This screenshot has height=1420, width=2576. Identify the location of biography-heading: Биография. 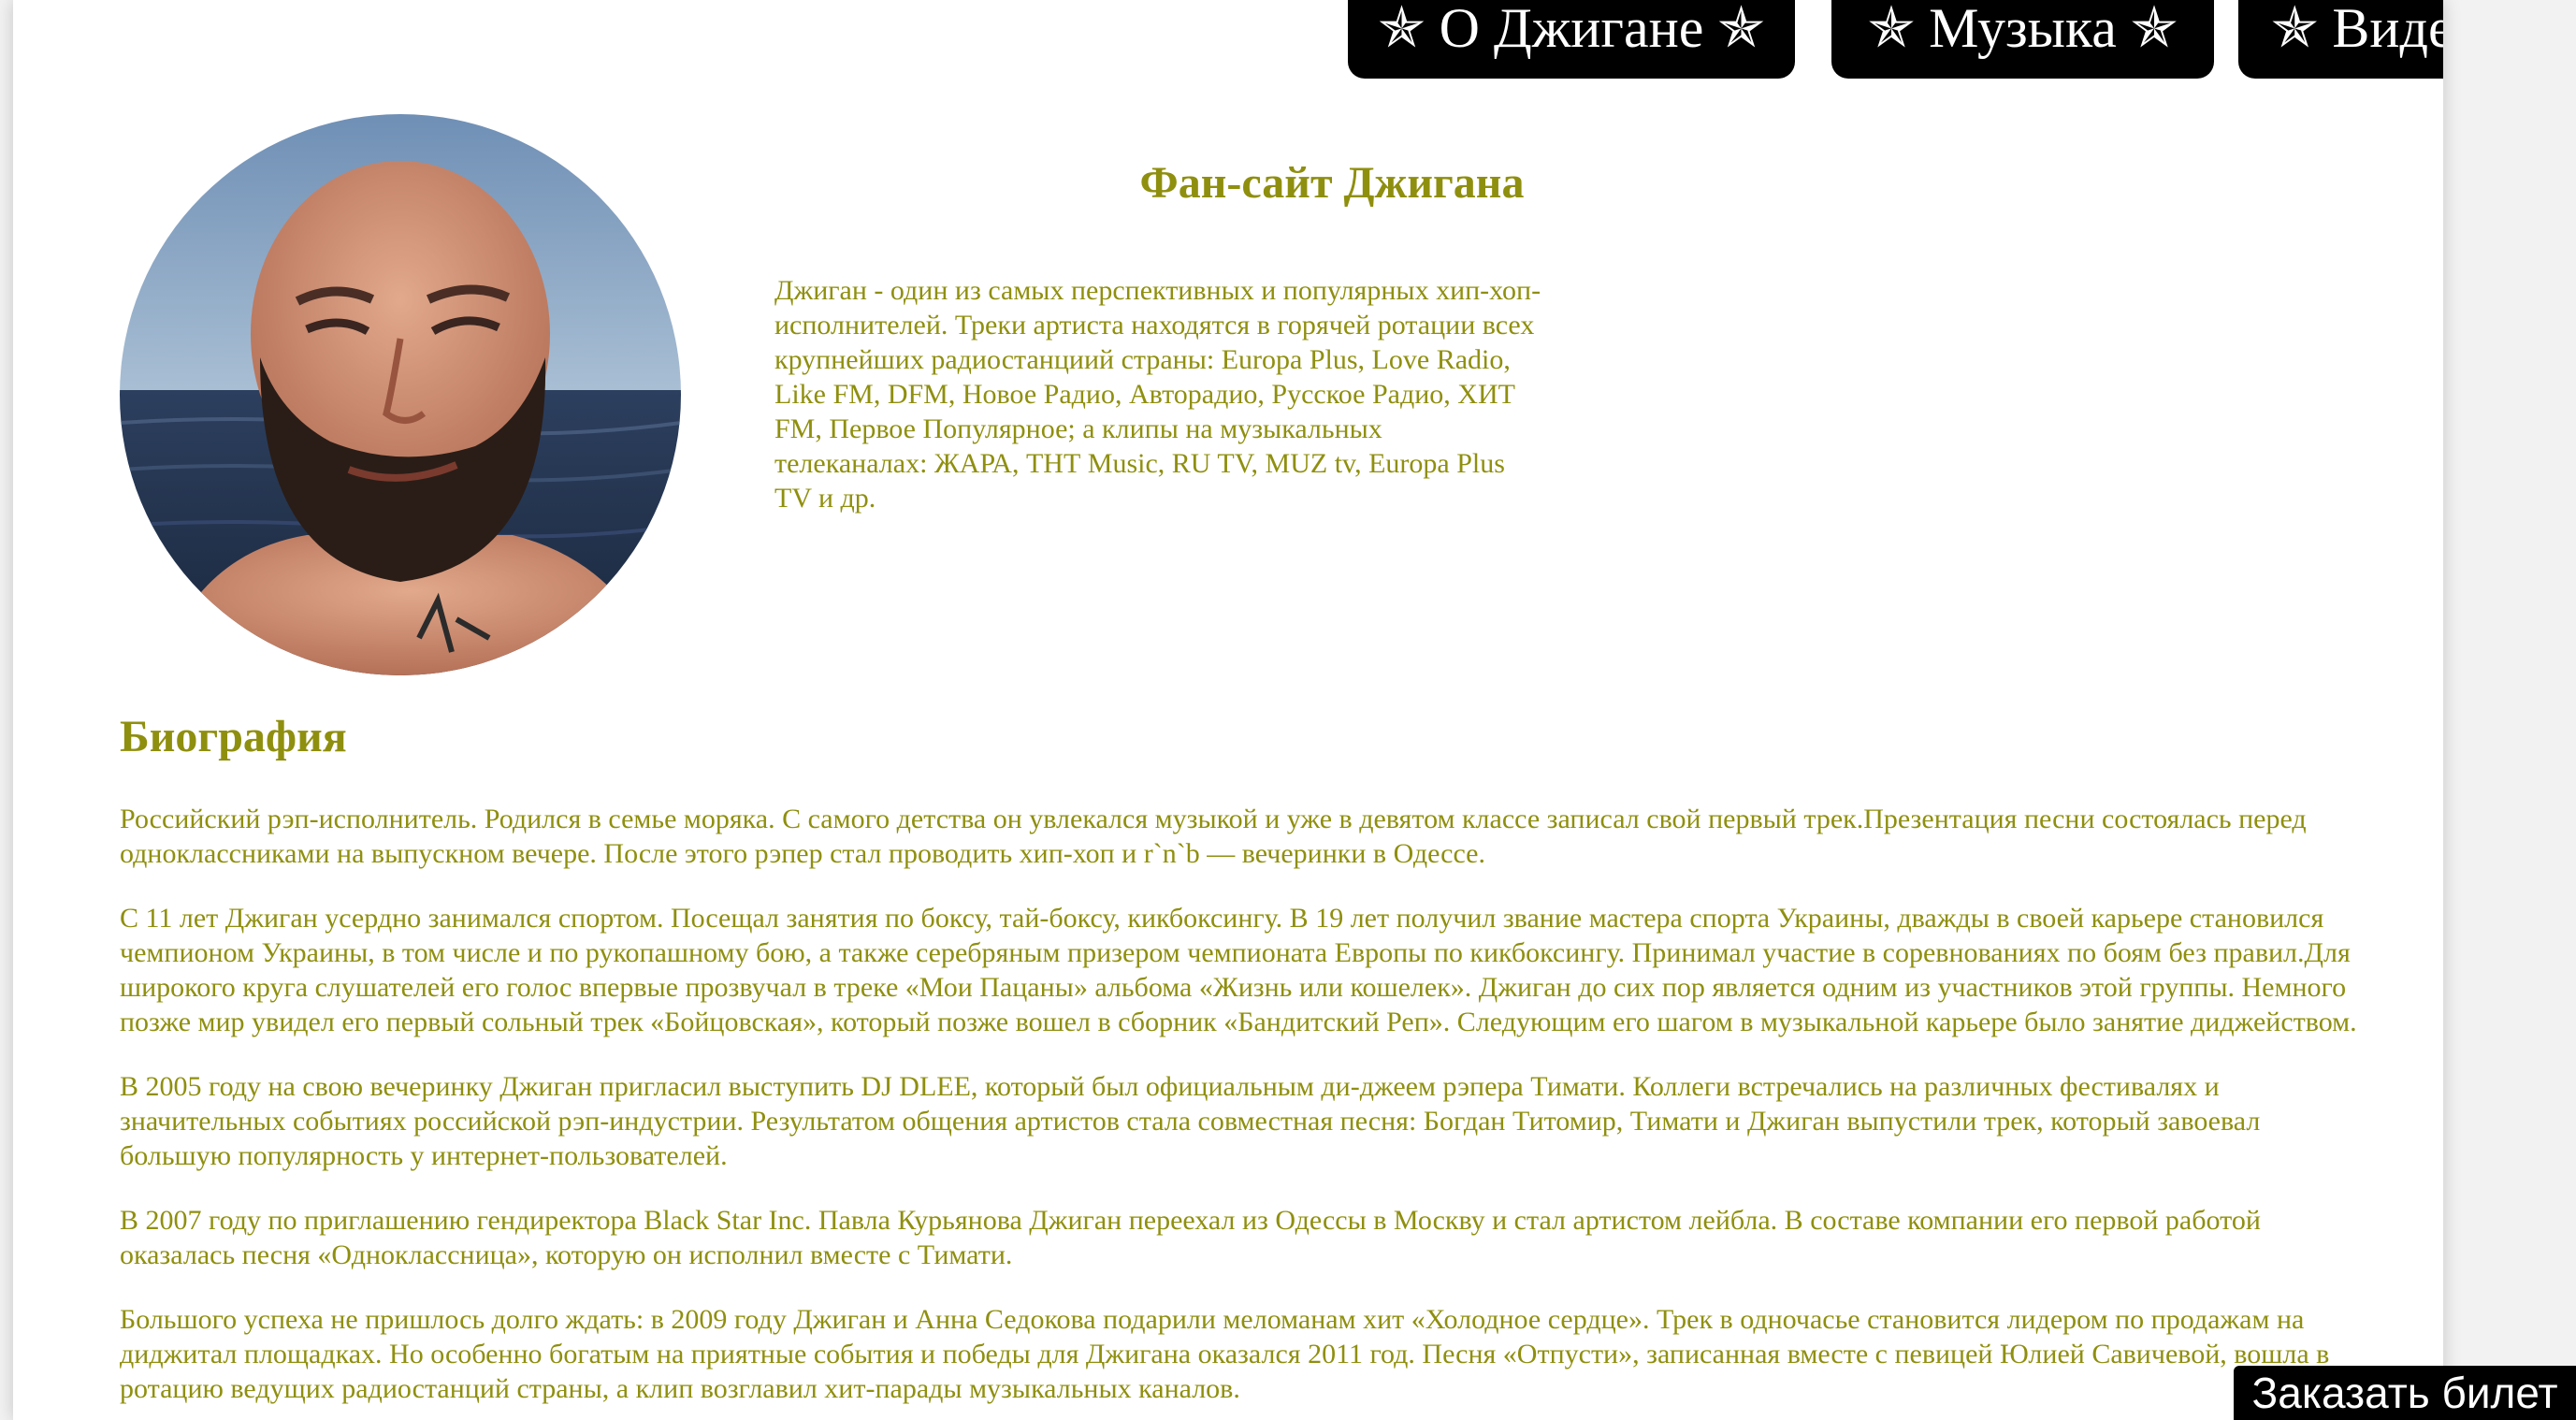
(233, 736).